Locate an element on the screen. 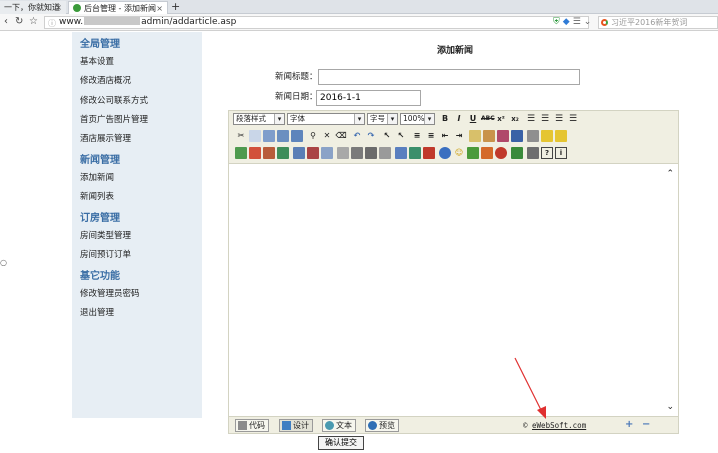 This screenshot has height=453, width=718. special-char-icon is located at coordinates (385, 153).